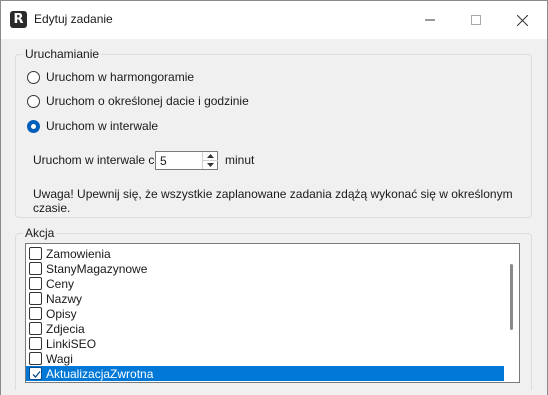  Describe the element at coordinates (64, 298) in the screenshot. I see `list-item-label: Nazwy` at that location.